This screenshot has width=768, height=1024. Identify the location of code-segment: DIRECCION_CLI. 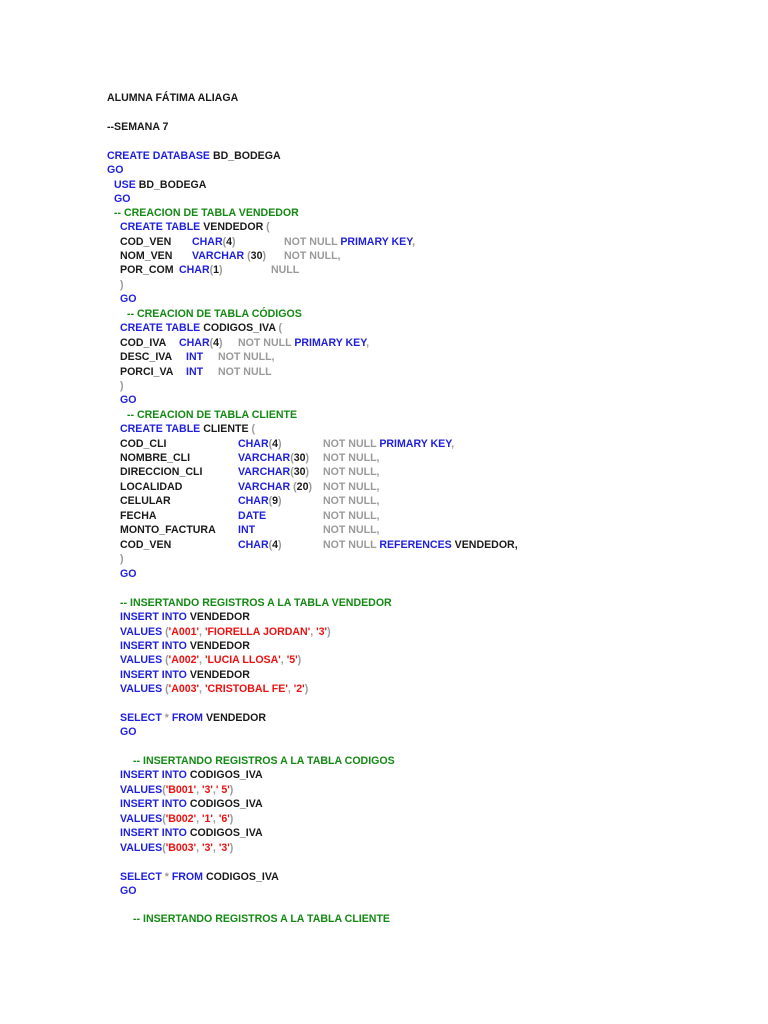
(161, 472).